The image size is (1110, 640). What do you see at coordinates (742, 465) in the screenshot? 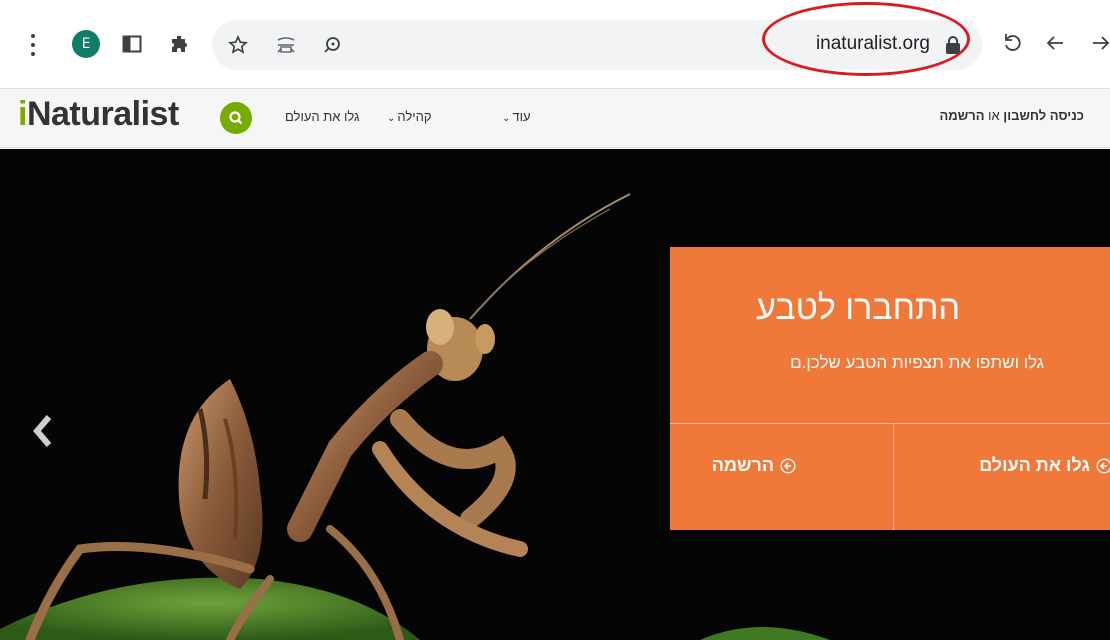
I see `signup-button-label: הרשמה` at bounding box center [742, 465].